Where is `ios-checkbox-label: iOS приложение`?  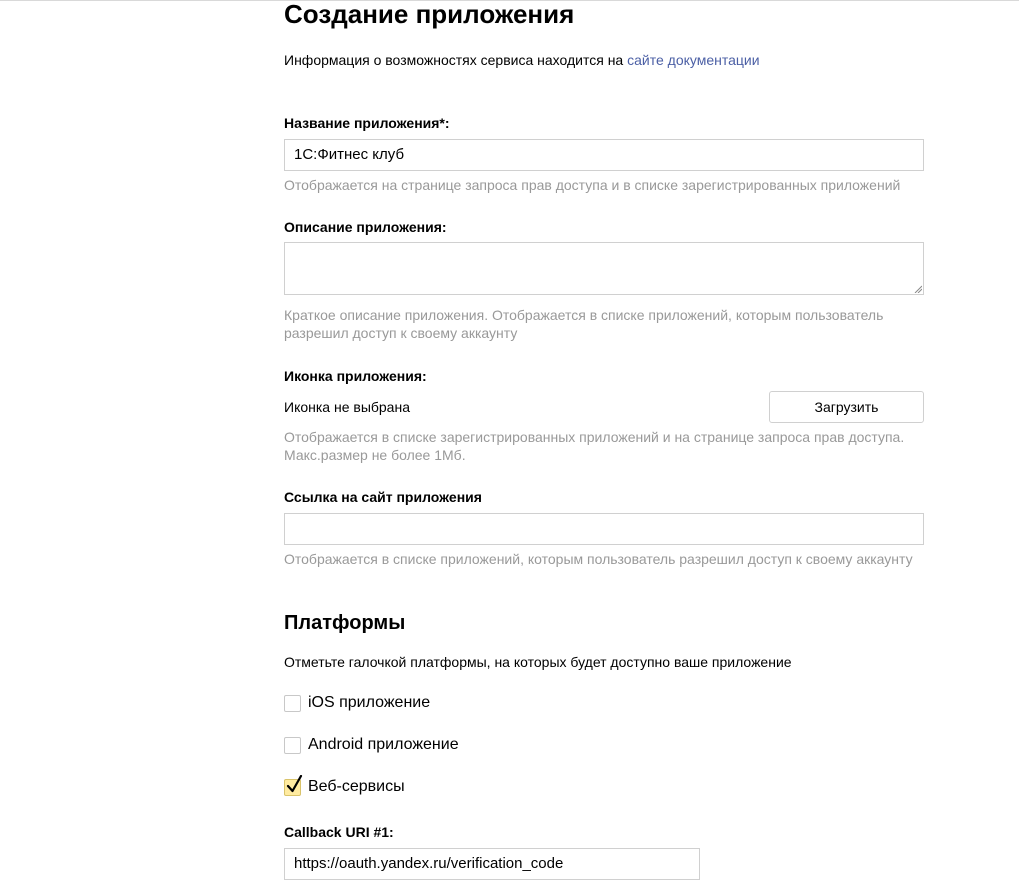 ios-checkbox-label: iOS приложение is located at coordinates (369, 702).